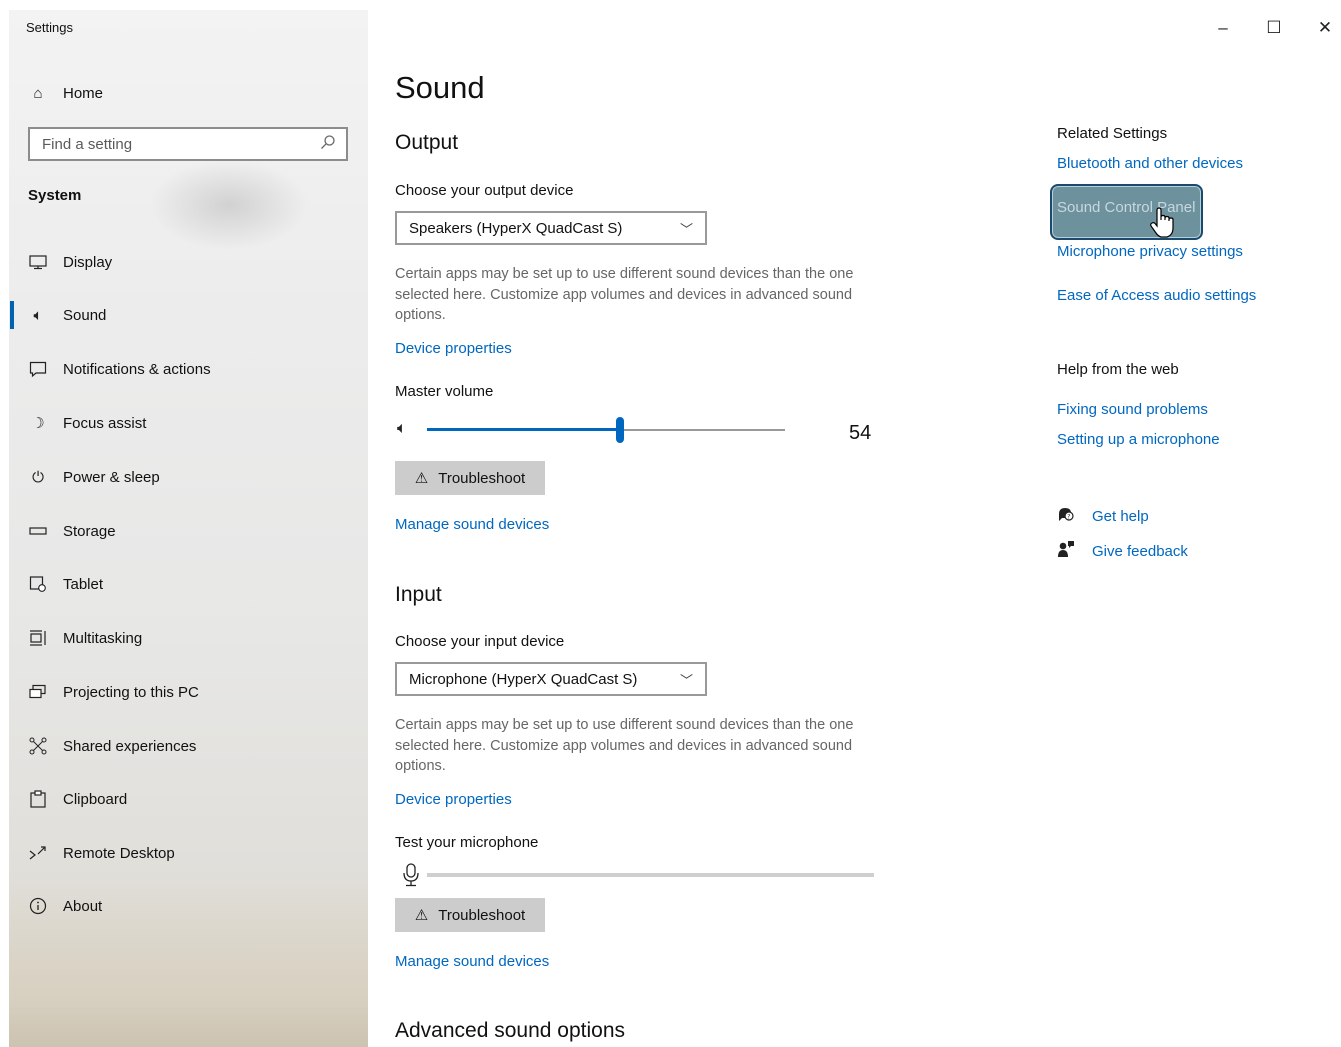 Image resolution: width=1341 pixels, height=1047 pixels. I want to click on search-input, so click(180, 144).